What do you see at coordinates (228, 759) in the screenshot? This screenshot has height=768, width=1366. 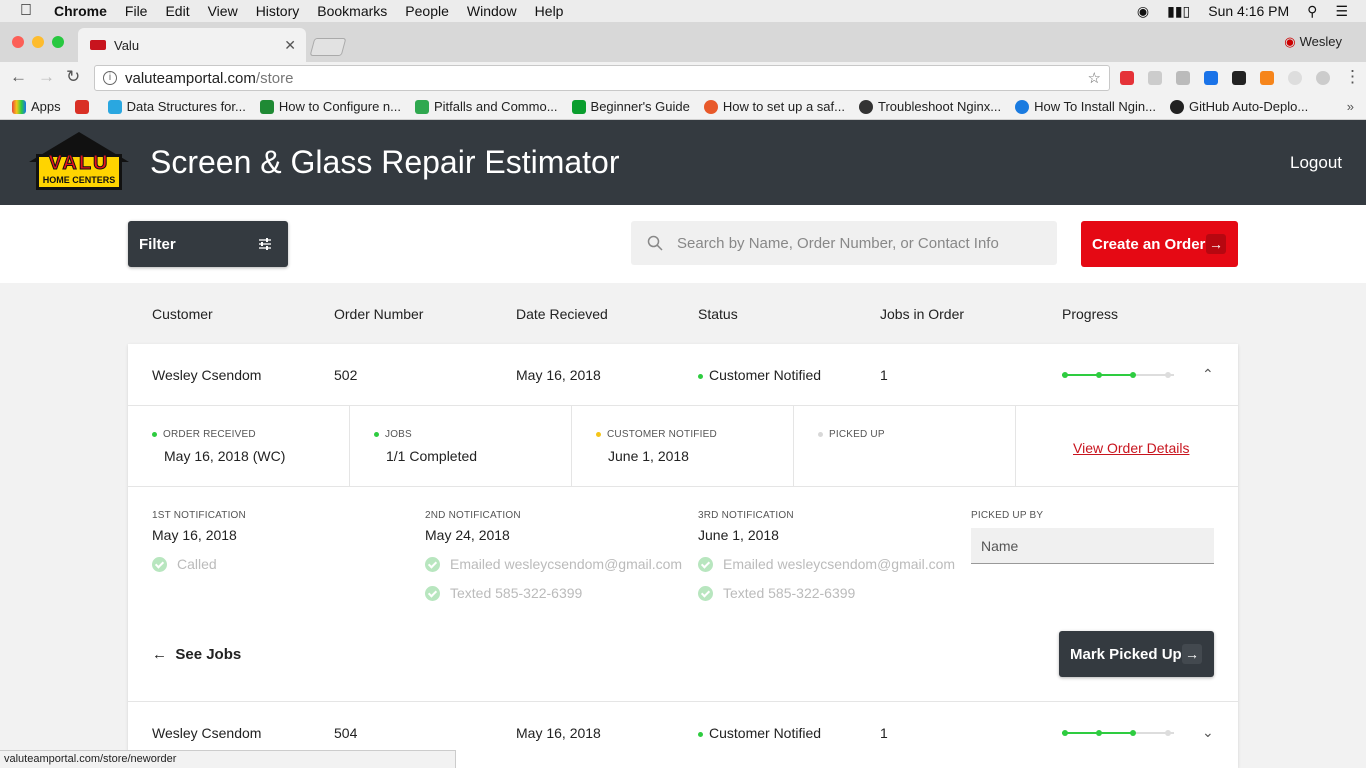 I see `status-bar-url: valuteamportal.com/store/neworder` at bounding box center [228, 759].